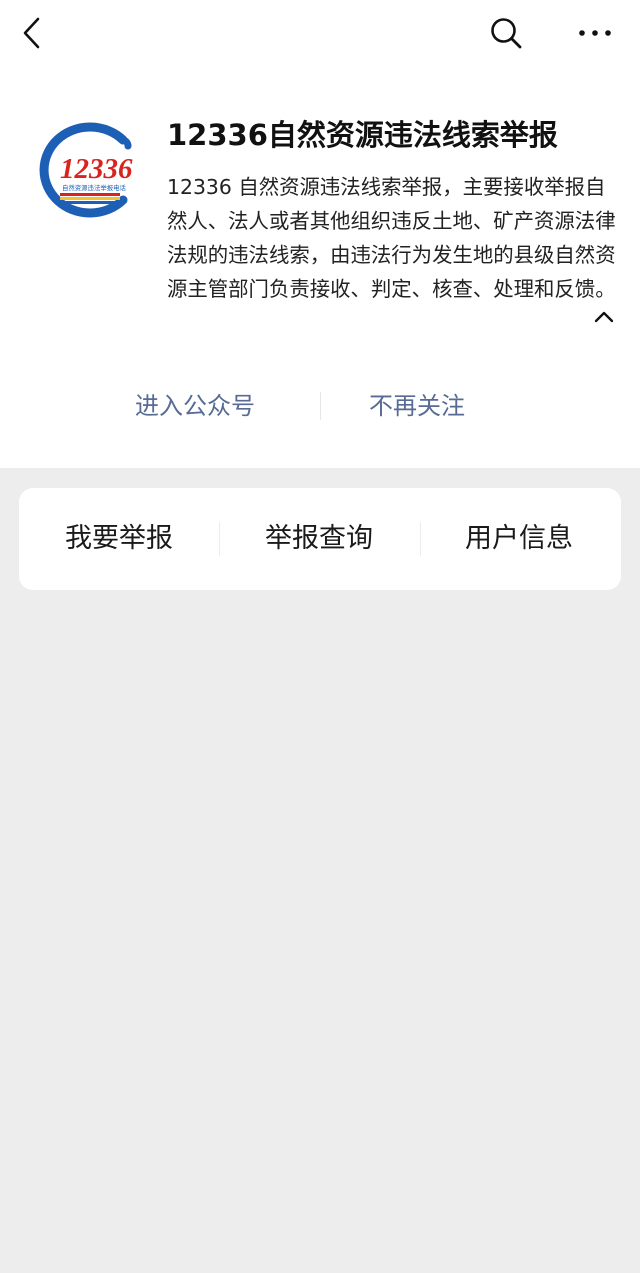  Describe the element at coordinates (362, 135) in the screenshot. I see `account-name: 12336自然资源违法线索举报` at that location.